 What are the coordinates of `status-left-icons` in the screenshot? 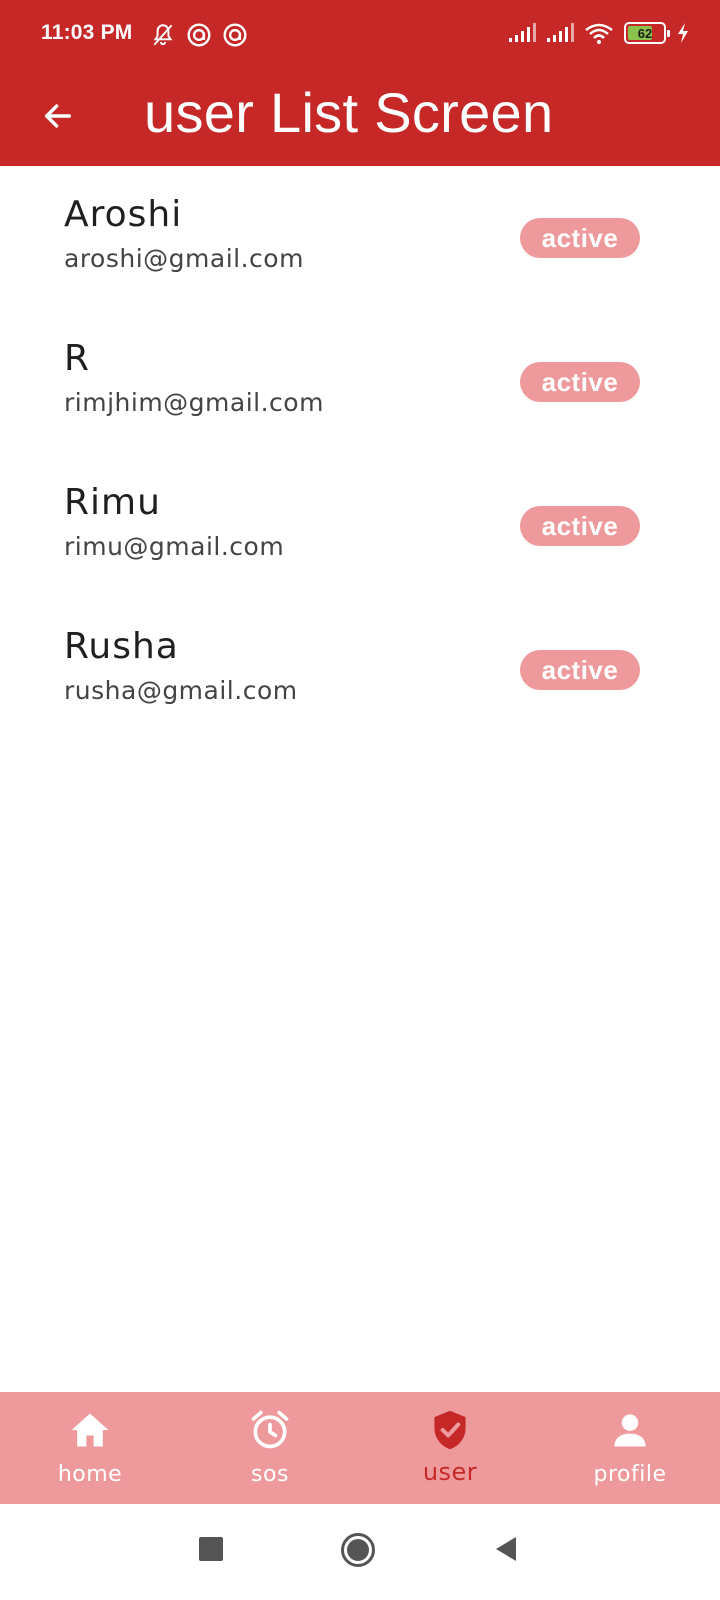 It's located at (199, 35).